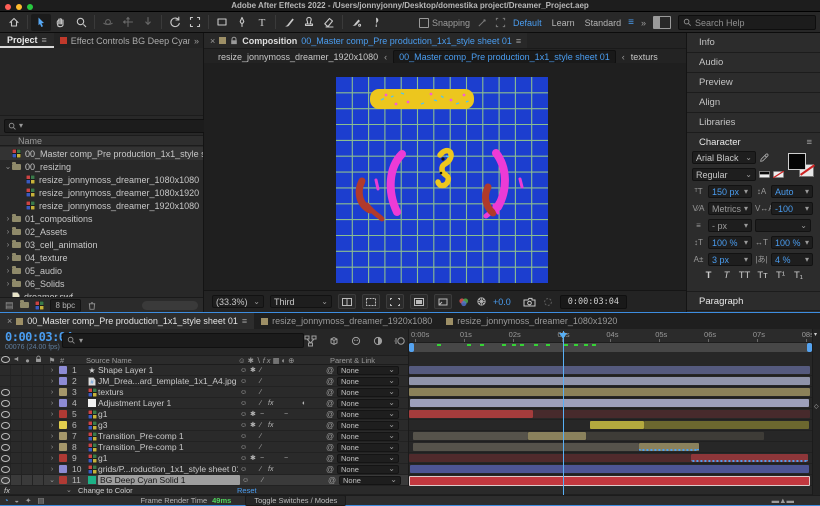  What do you see at coordinates (724, 174) in the screenshot?
I see `font-style-select: Regular ⌄` at bounding box center [724, 174].